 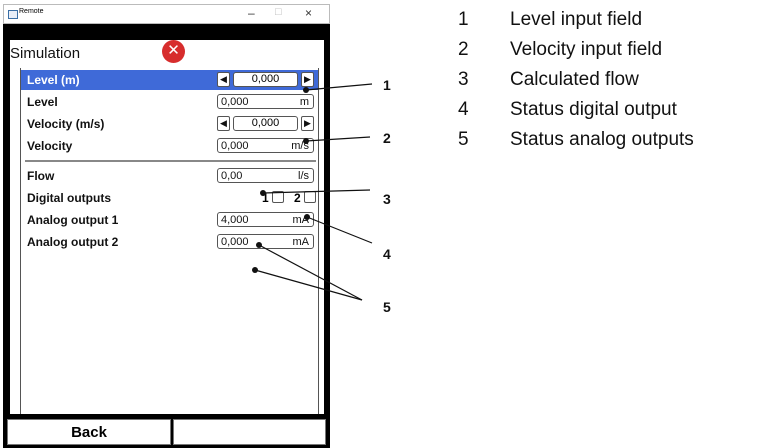 I want to click on callout-dot-5b, so click(x=255, y=270).